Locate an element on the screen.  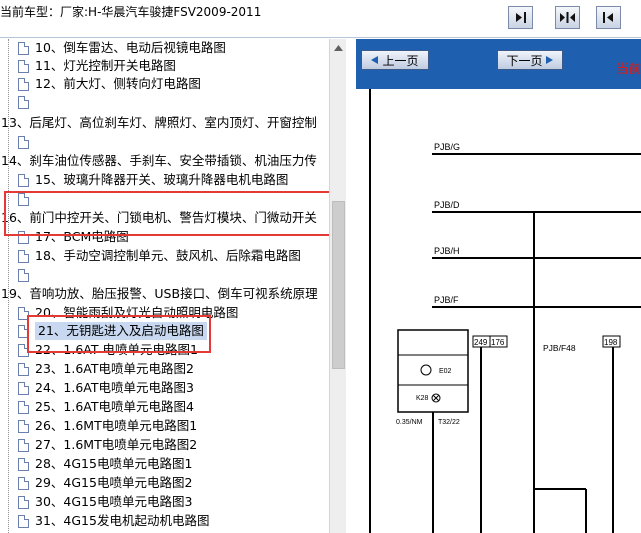
triangle-left-icon is located at coordinates (375, 60).